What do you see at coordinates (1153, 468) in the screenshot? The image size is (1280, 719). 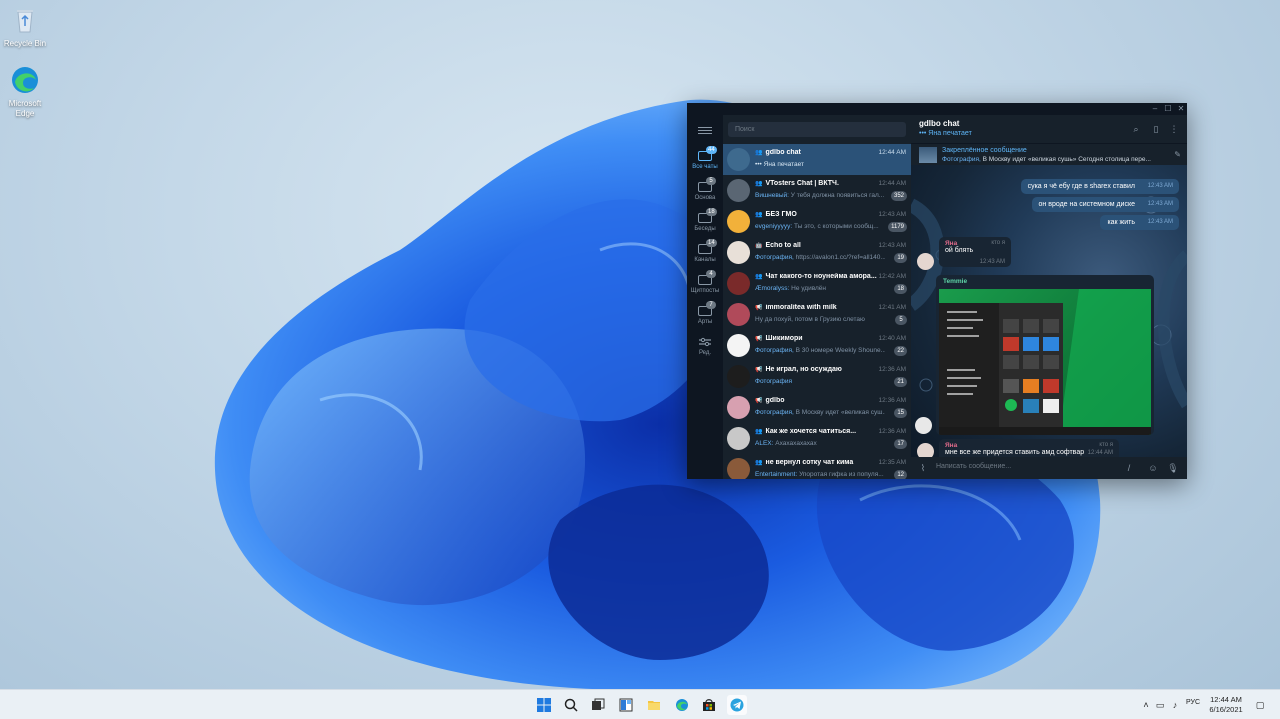 I see `emoji-icon: ☺` at bounding box center [1153, 468].